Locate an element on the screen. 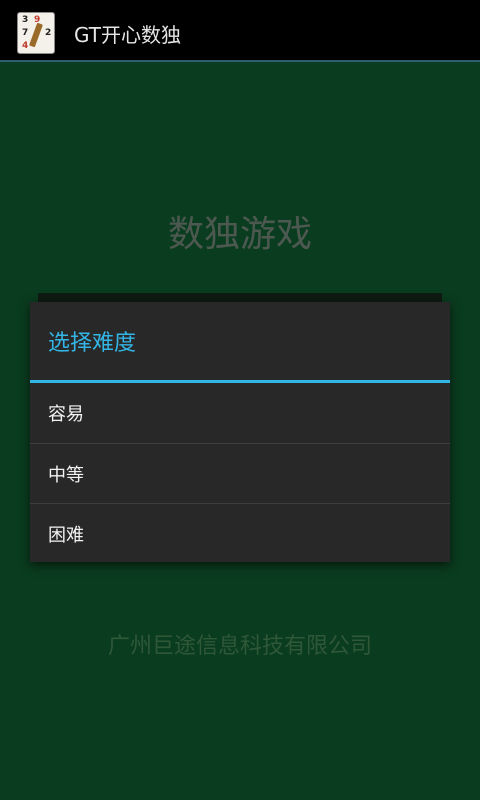 The height and width of the screenshot is (800, 480). pencil-icon is located at coordinates (36, 35).